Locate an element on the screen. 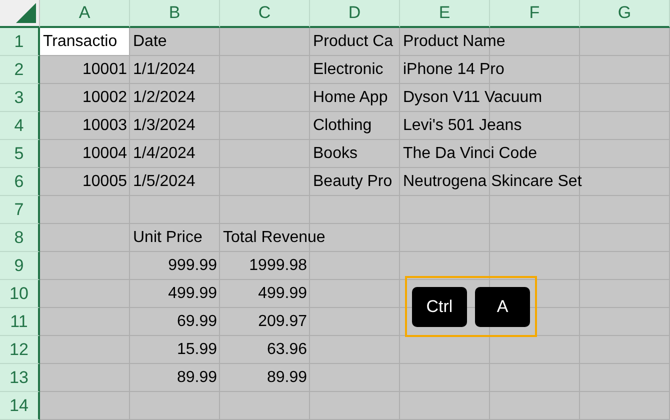 The image size is (670, 420). cell-text: 10003 is located at coordinates (104, 126).